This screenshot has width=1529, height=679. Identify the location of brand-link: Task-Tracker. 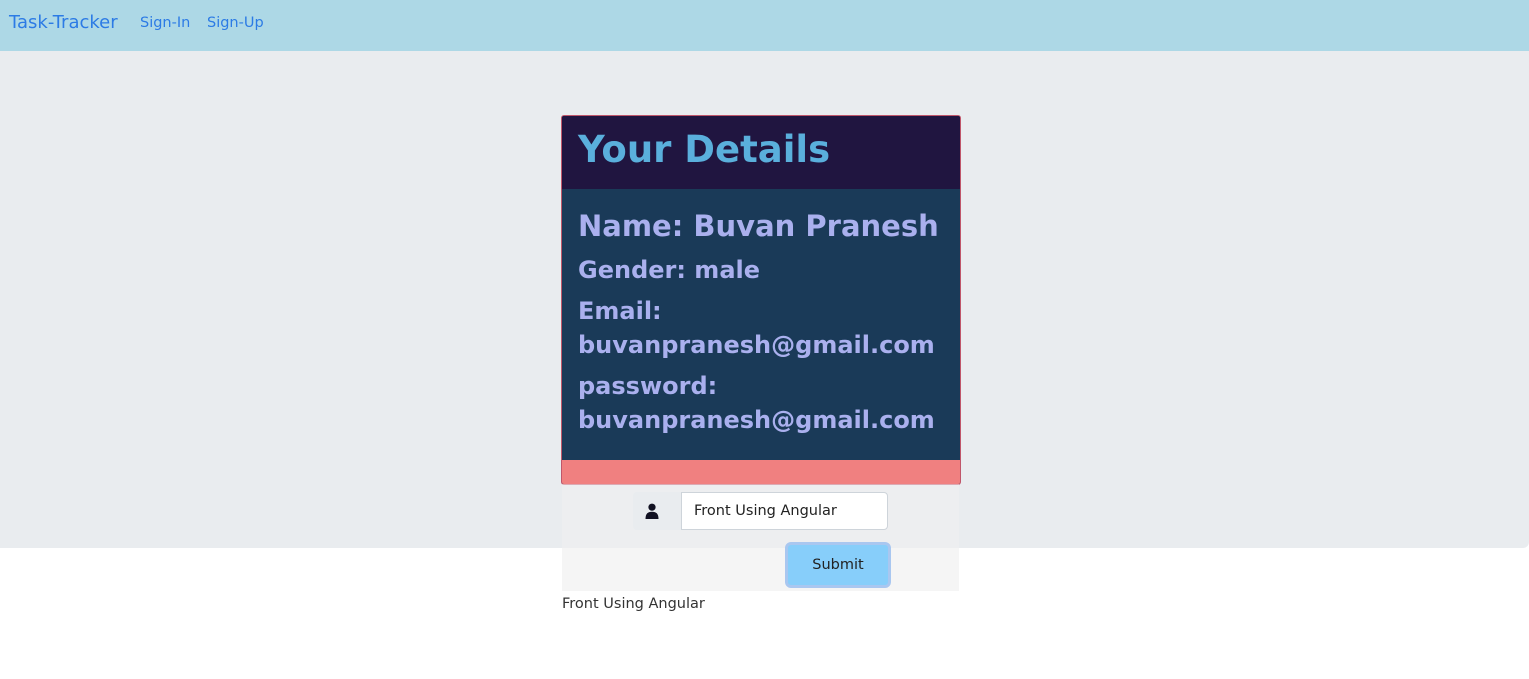
(63, 22).